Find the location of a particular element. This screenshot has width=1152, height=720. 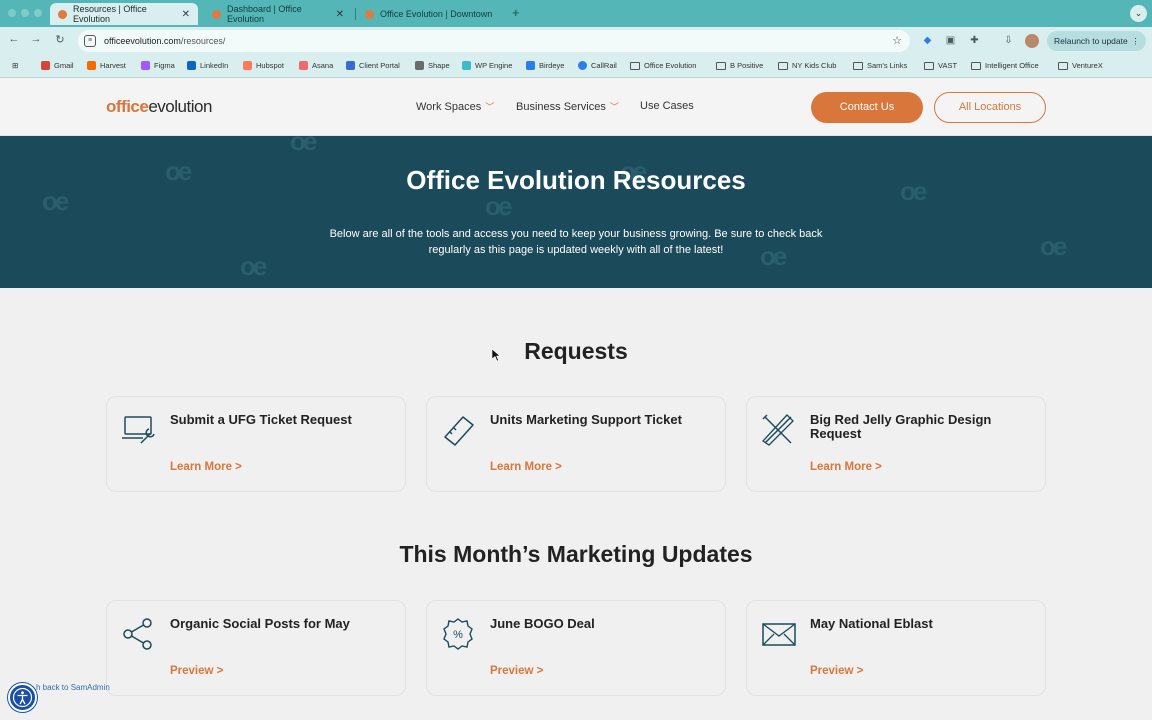

nav-business-services: Business Services ﹀ is located at coordinates (567, 106).